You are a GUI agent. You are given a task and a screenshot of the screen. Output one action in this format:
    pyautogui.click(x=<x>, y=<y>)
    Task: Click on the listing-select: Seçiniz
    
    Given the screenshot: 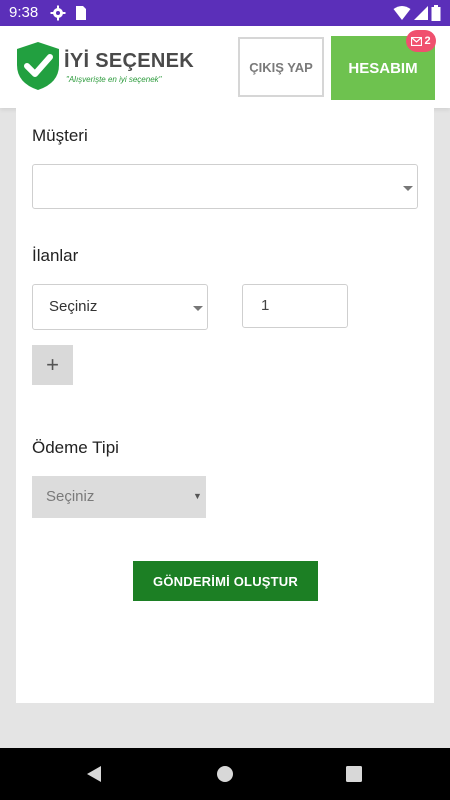 What is the action you would take?
    pyautogui.click(x=120, y=307)
    